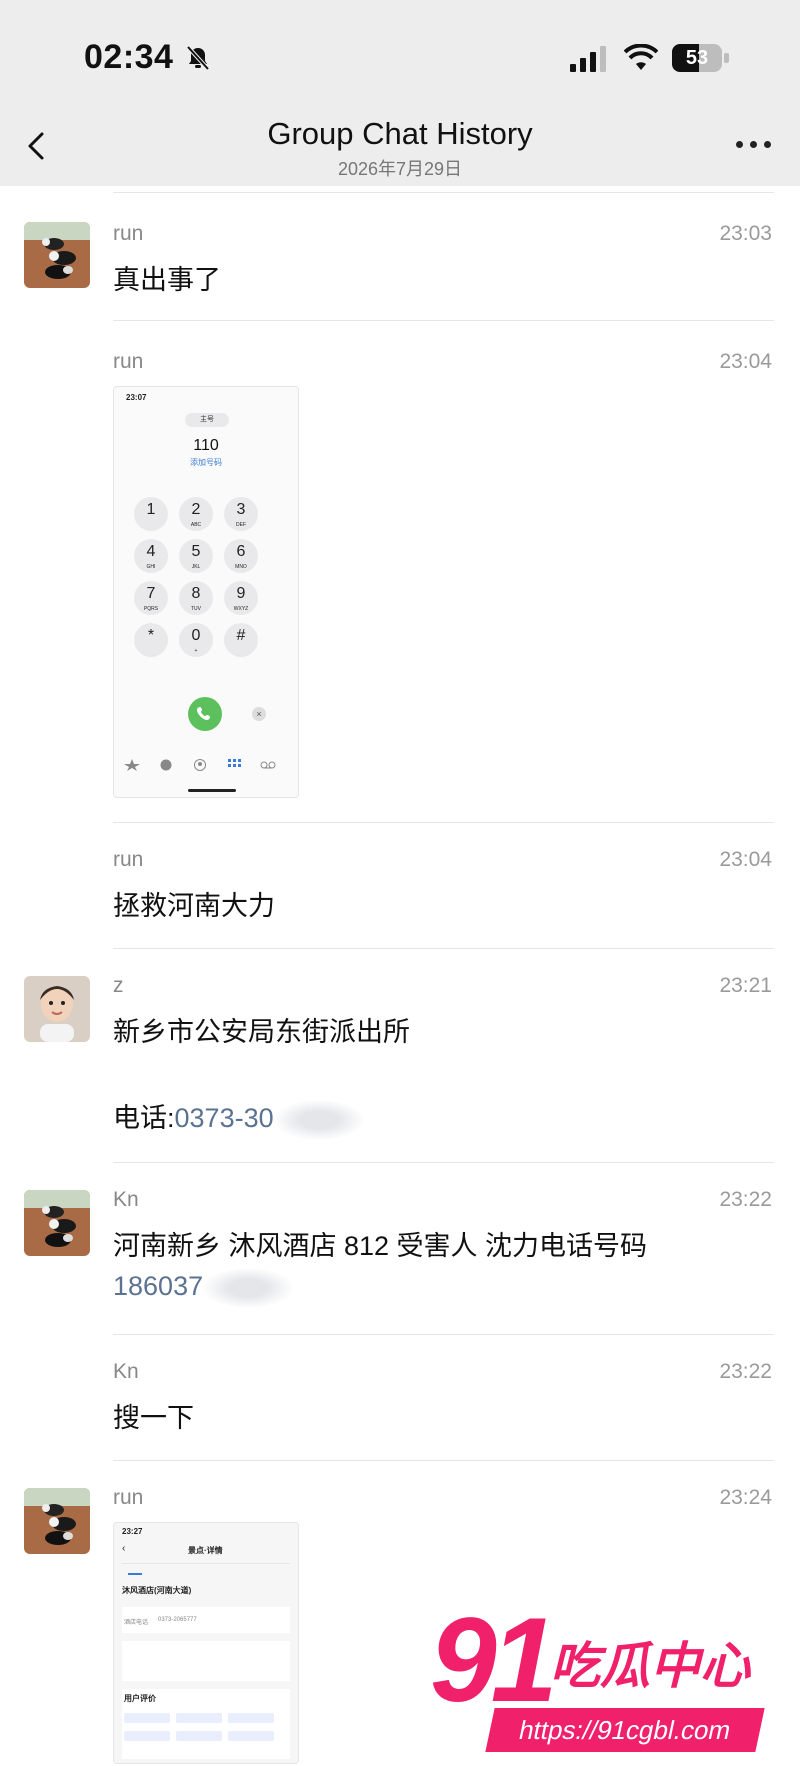 This screenshot has height=1766, width=800. I want to click on dial-key-5: 5 JKL, so click(196, 556).